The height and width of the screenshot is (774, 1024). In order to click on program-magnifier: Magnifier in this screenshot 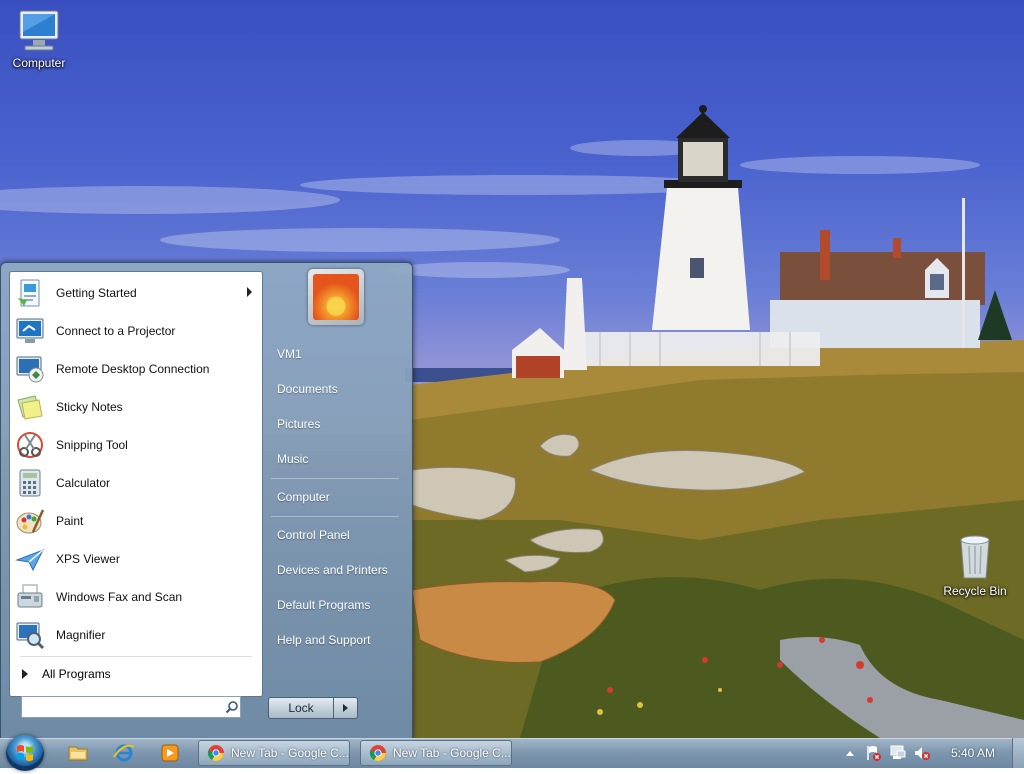, I will do `click(136, 635)`.